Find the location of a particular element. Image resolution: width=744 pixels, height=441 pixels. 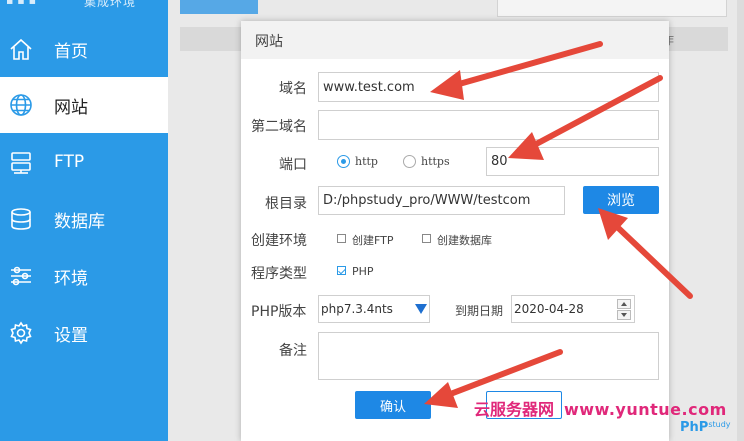

logo-text: PhP is located at coordinates (694, 427).